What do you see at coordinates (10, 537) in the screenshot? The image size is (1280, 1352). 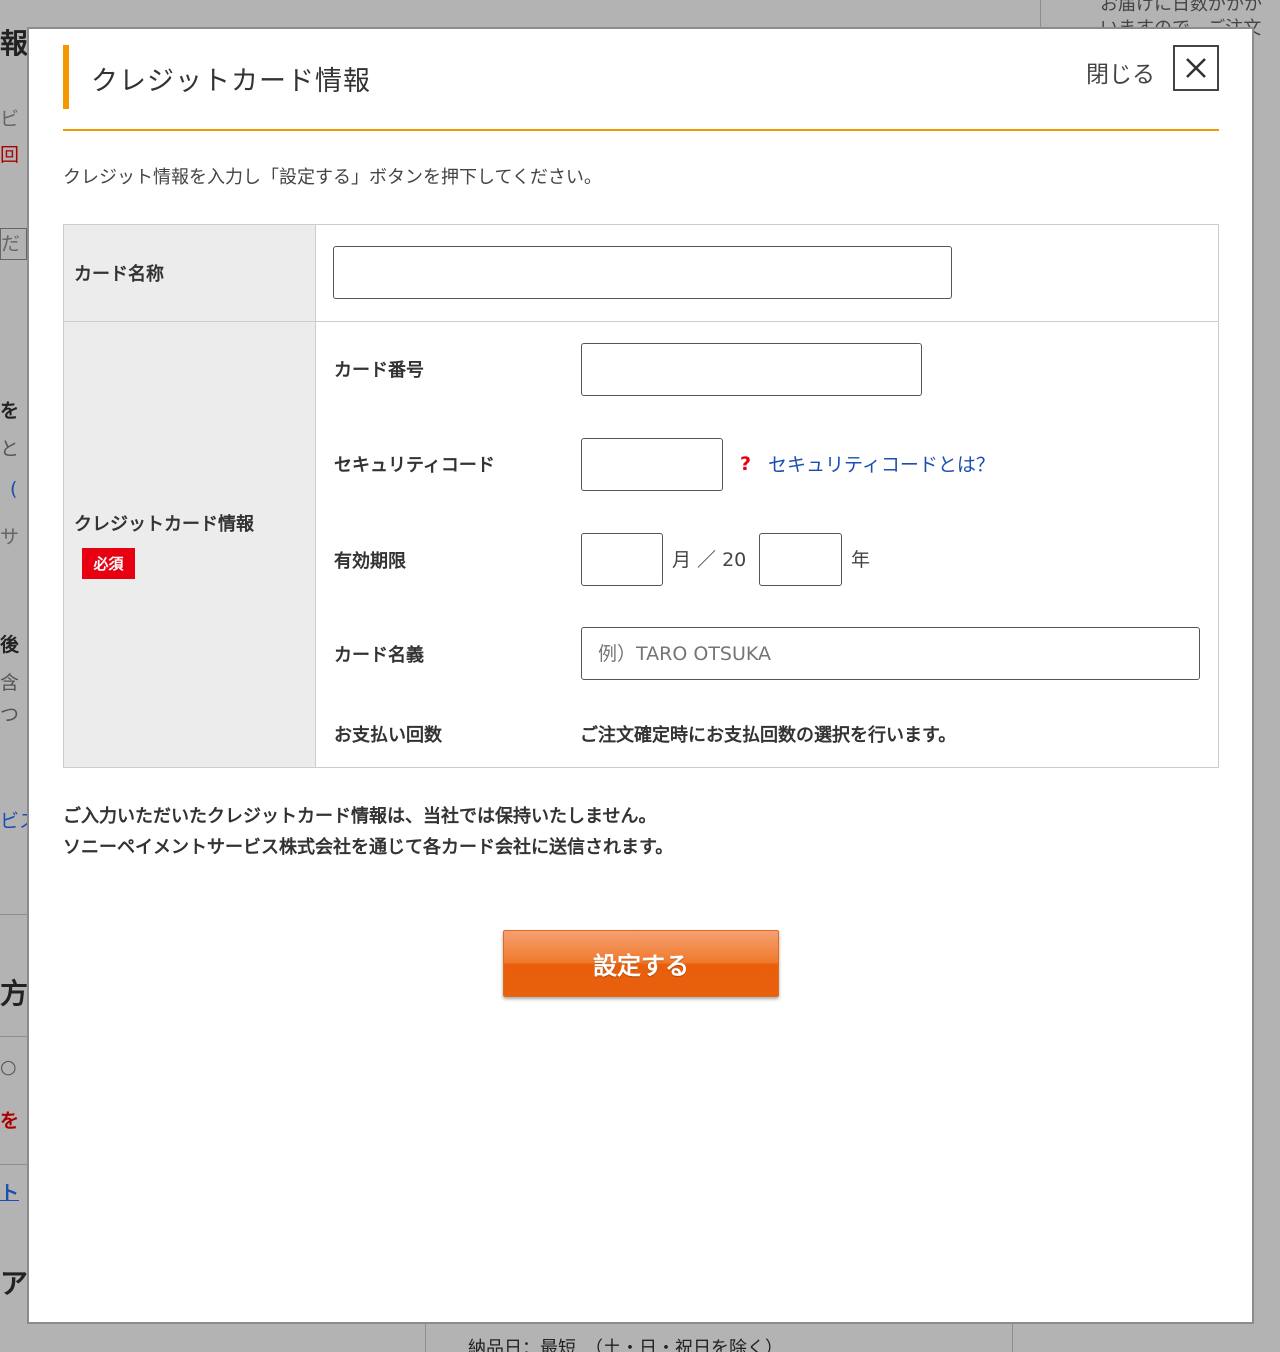 I see `bg-text: サ` at bounding box center [10, 537].